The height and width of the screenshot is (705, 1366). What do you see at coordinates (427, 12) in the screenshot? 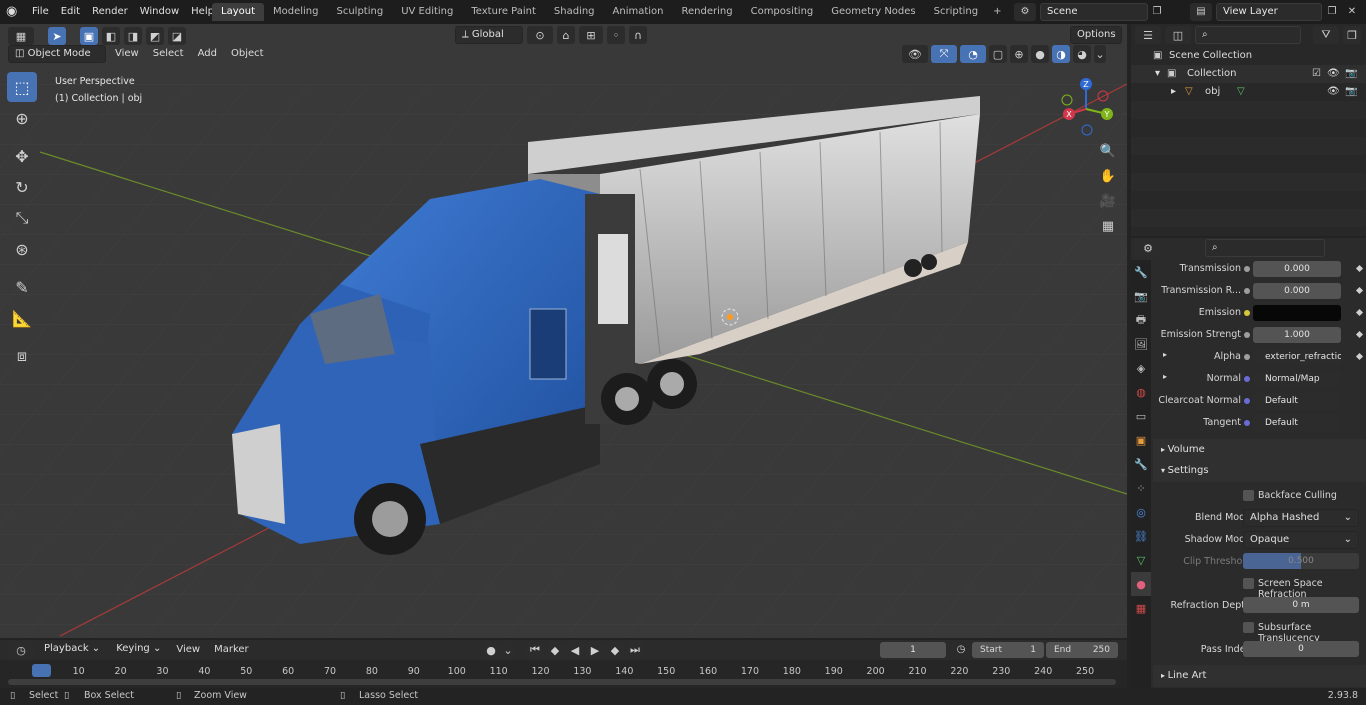
I see `tab-uv-editing: UV Editing` at bounding box center [427, 12].